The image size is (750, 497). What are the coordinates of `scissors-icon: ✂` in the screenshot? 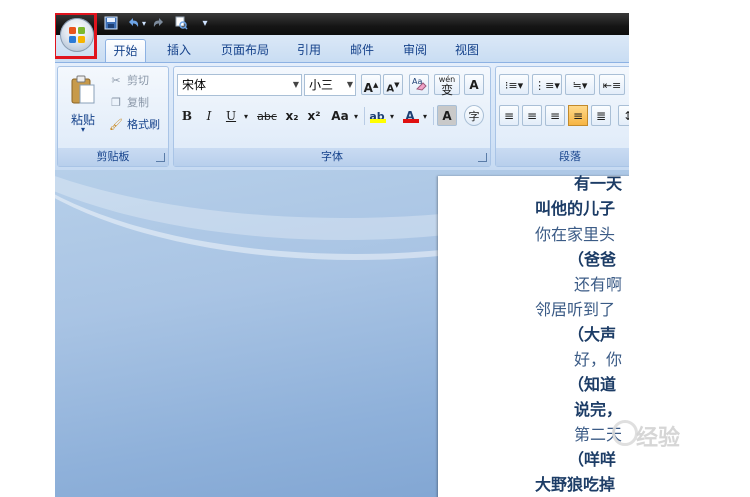 It's located at (116, 80).